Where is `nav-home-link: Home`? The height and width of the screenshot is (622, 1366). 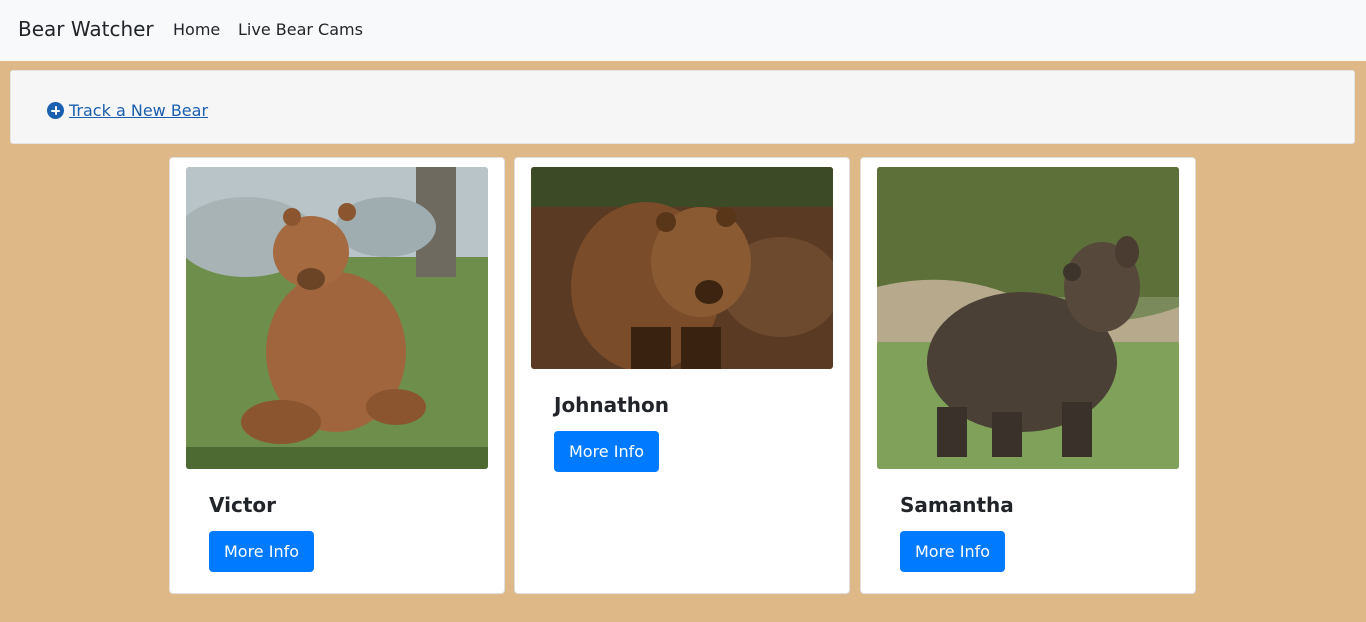 nav-home-link: Home is located at coordinates (196, 29).